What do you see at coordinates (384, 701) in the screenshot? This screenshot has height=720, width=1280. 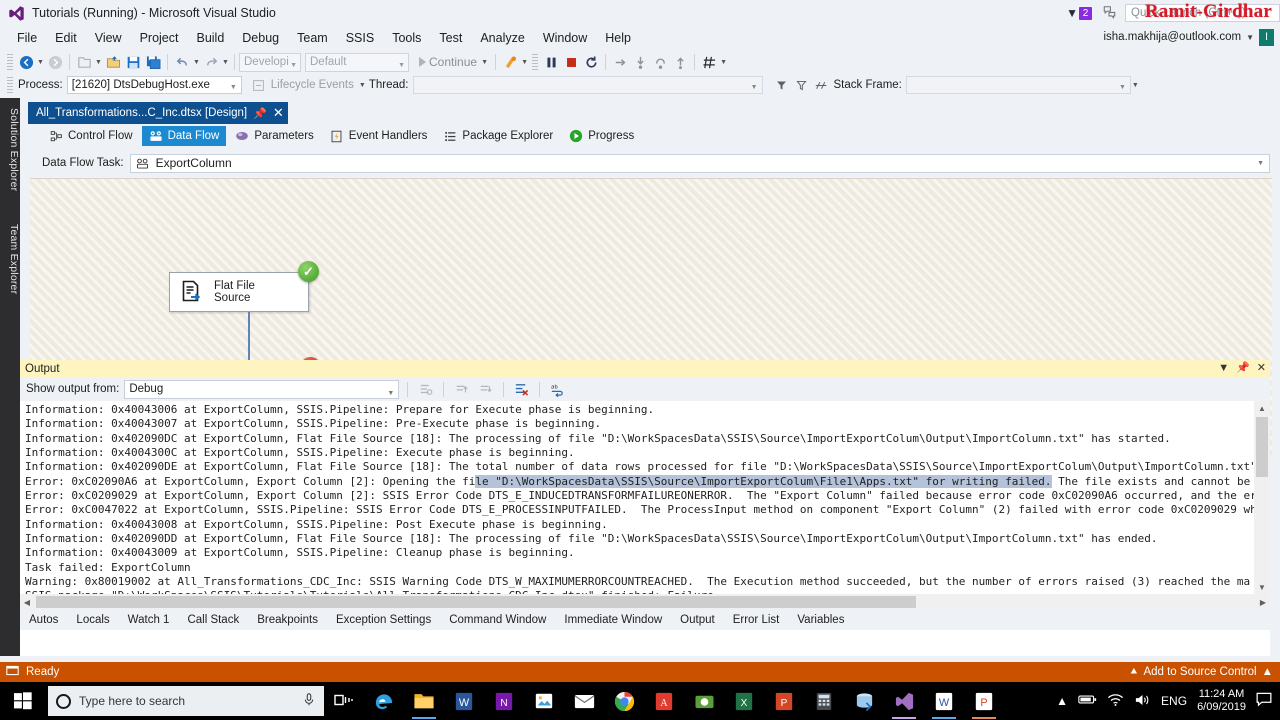 I see `microsoft-edge-icon` at bounding box center [384, 701].